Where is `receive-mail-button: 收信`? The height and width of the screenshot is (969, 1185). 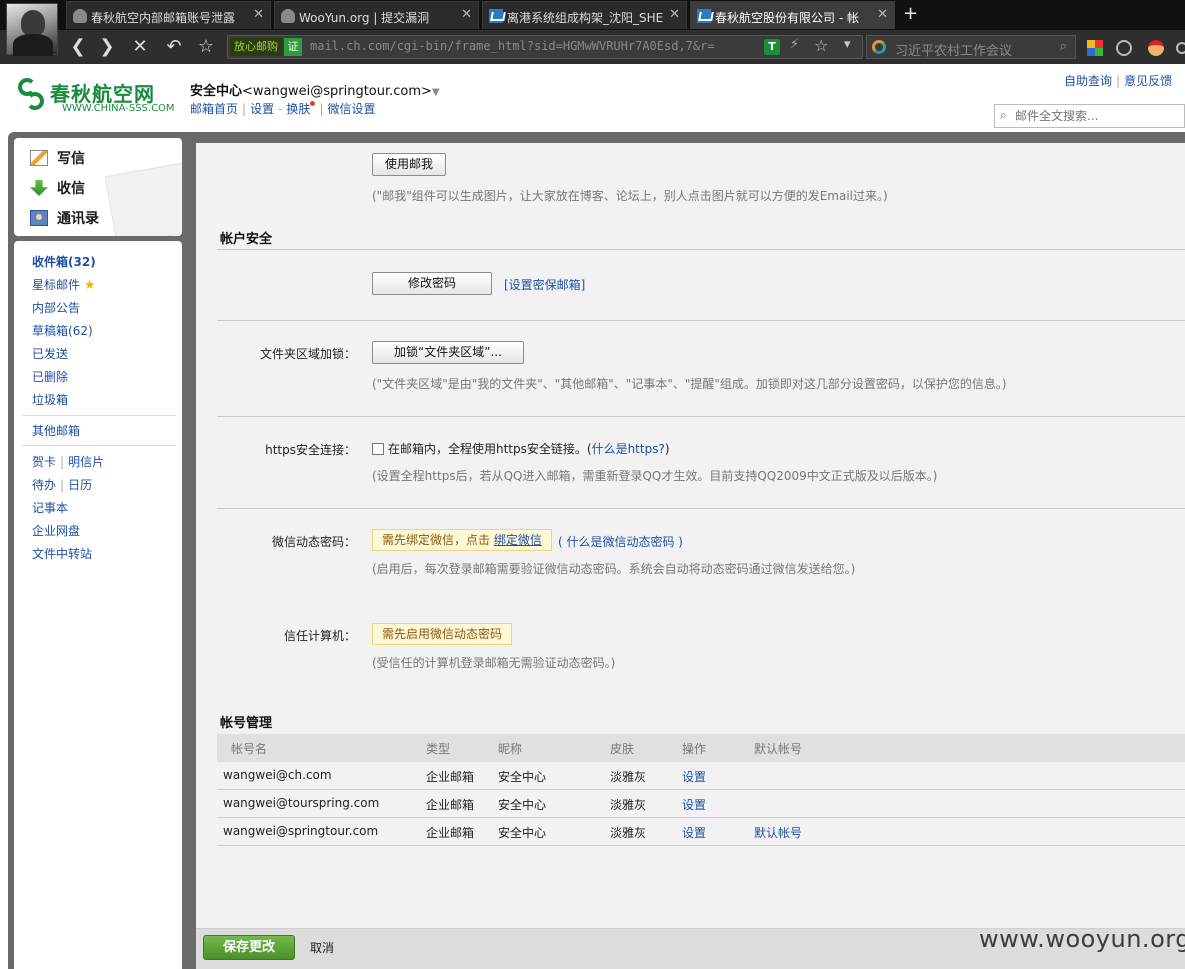
receive-mail-button: 收信 is located at coordinates (57, 189).